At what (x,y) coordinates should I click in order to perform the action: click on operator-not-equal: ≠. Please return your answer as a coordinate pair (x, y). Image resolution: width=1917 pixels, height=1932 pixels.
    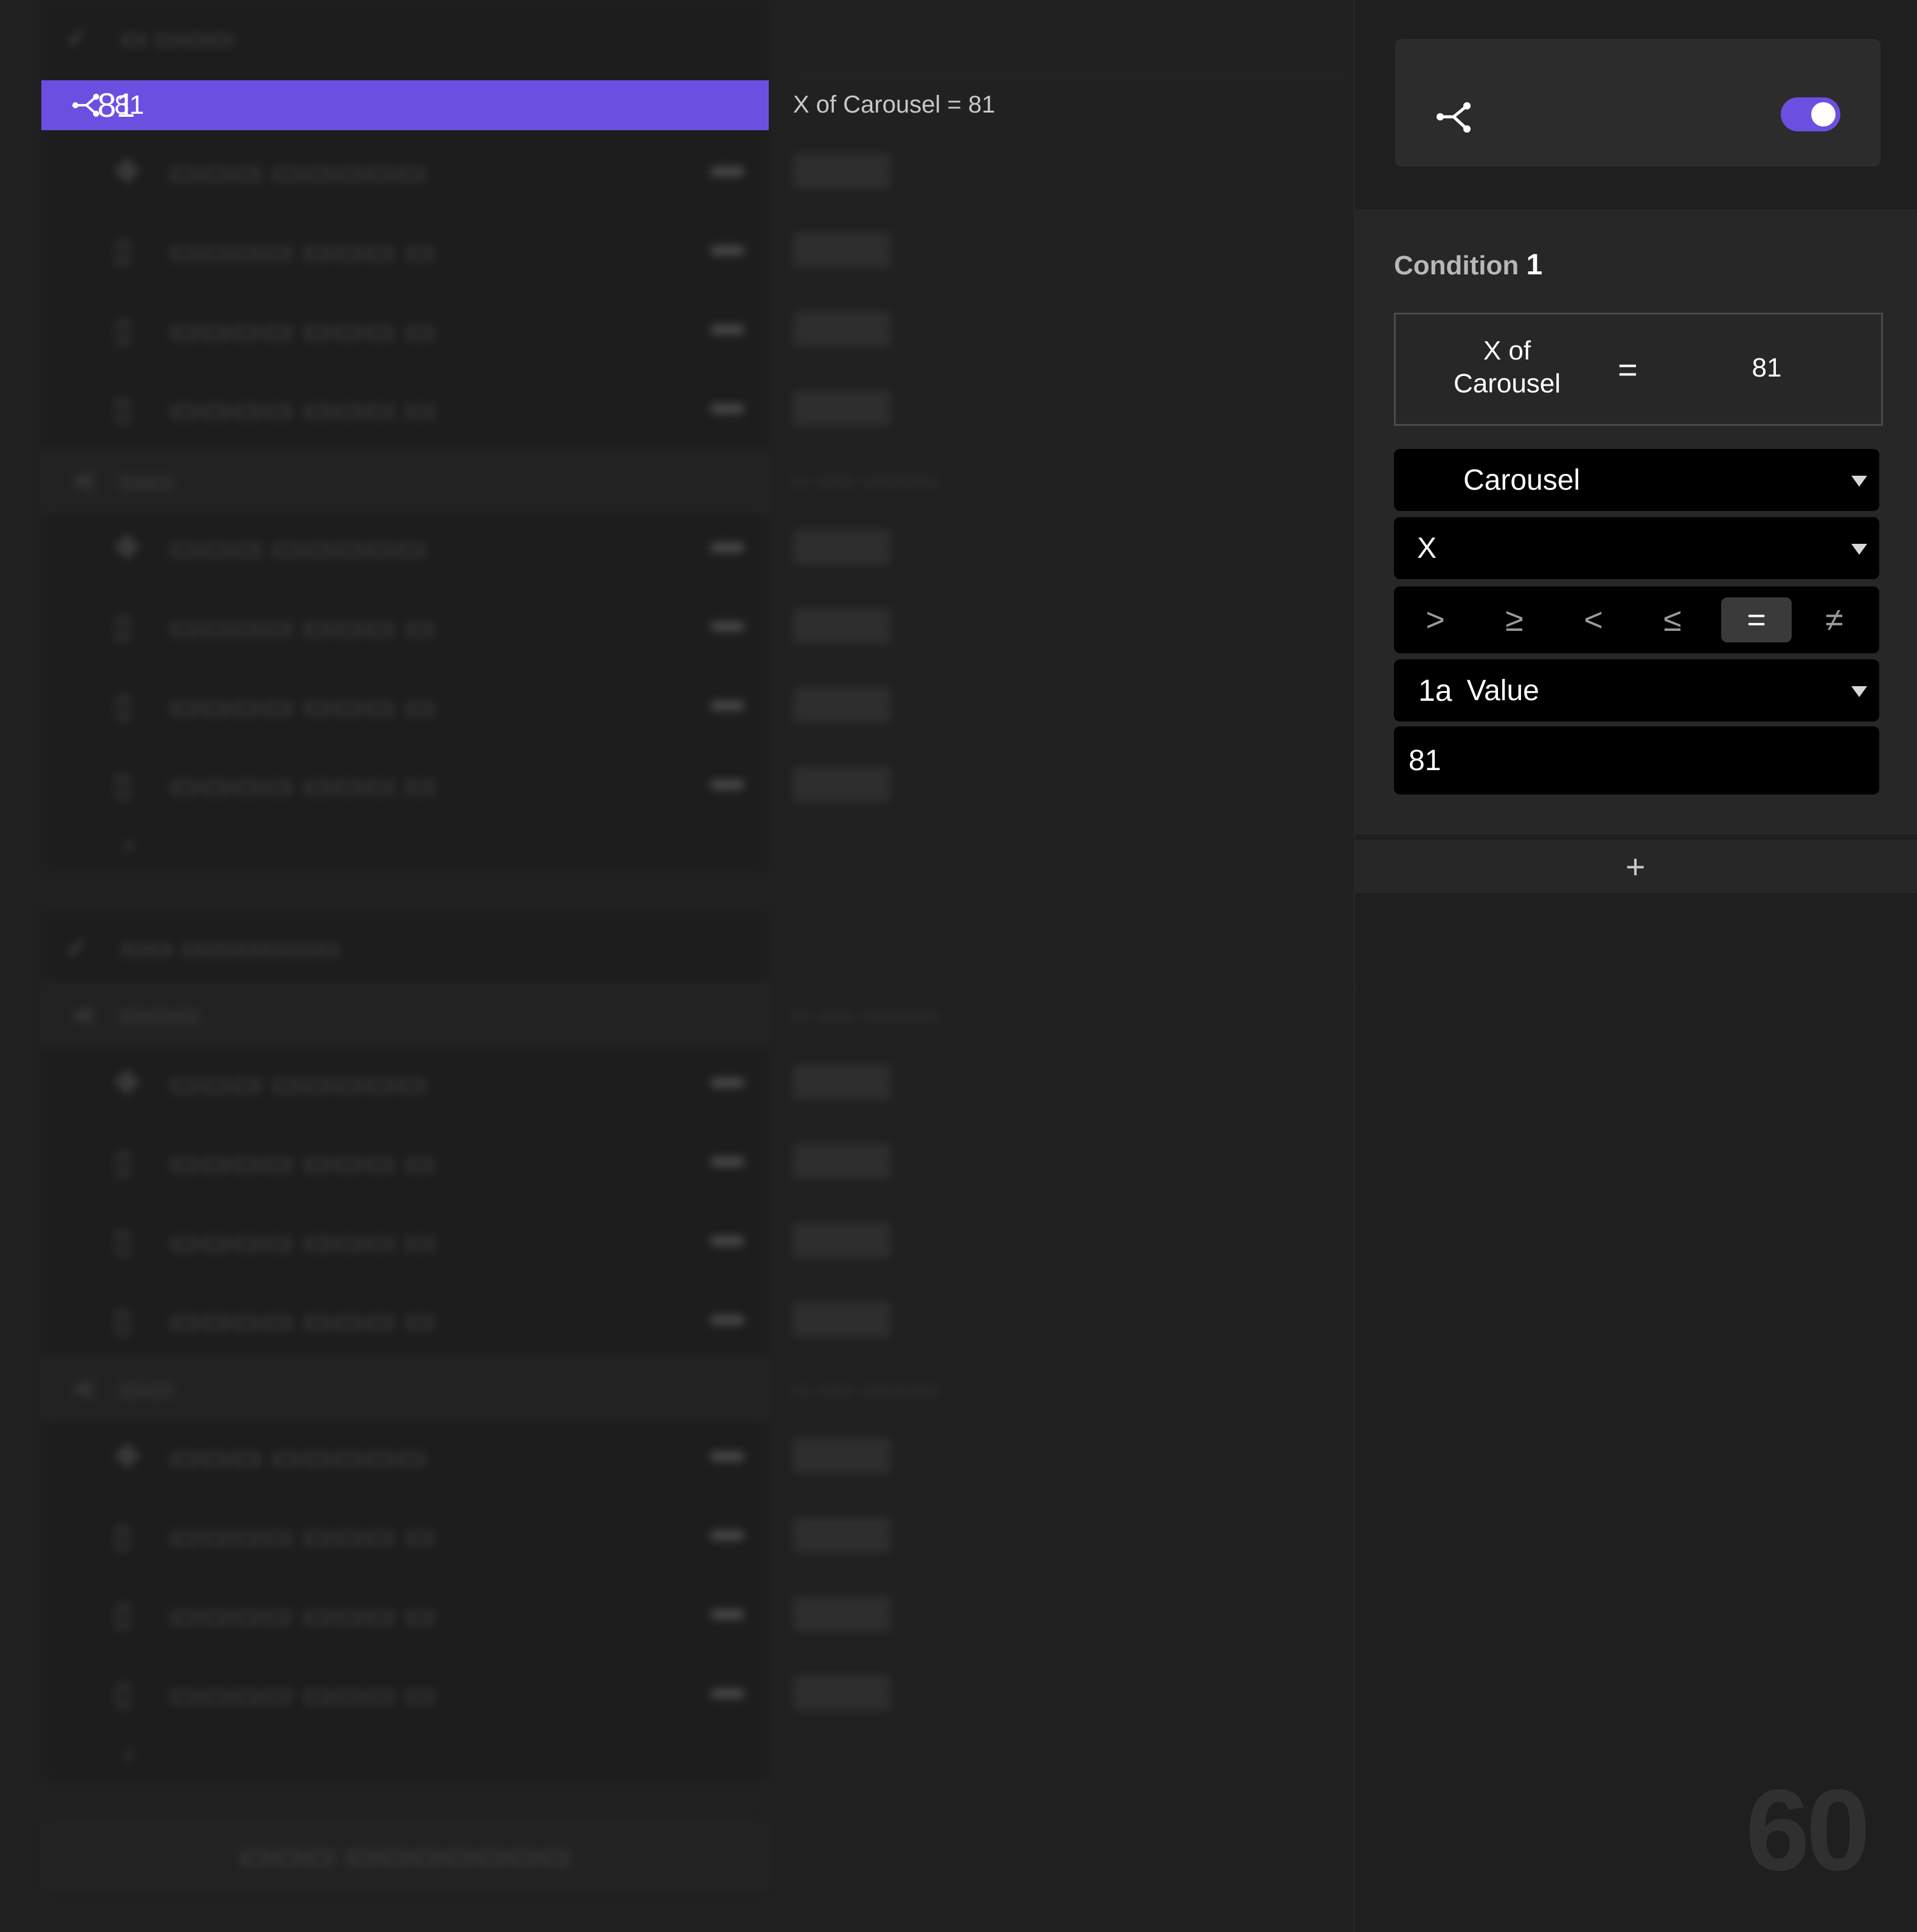
    Looking at the image, I should click on (1834, 619).